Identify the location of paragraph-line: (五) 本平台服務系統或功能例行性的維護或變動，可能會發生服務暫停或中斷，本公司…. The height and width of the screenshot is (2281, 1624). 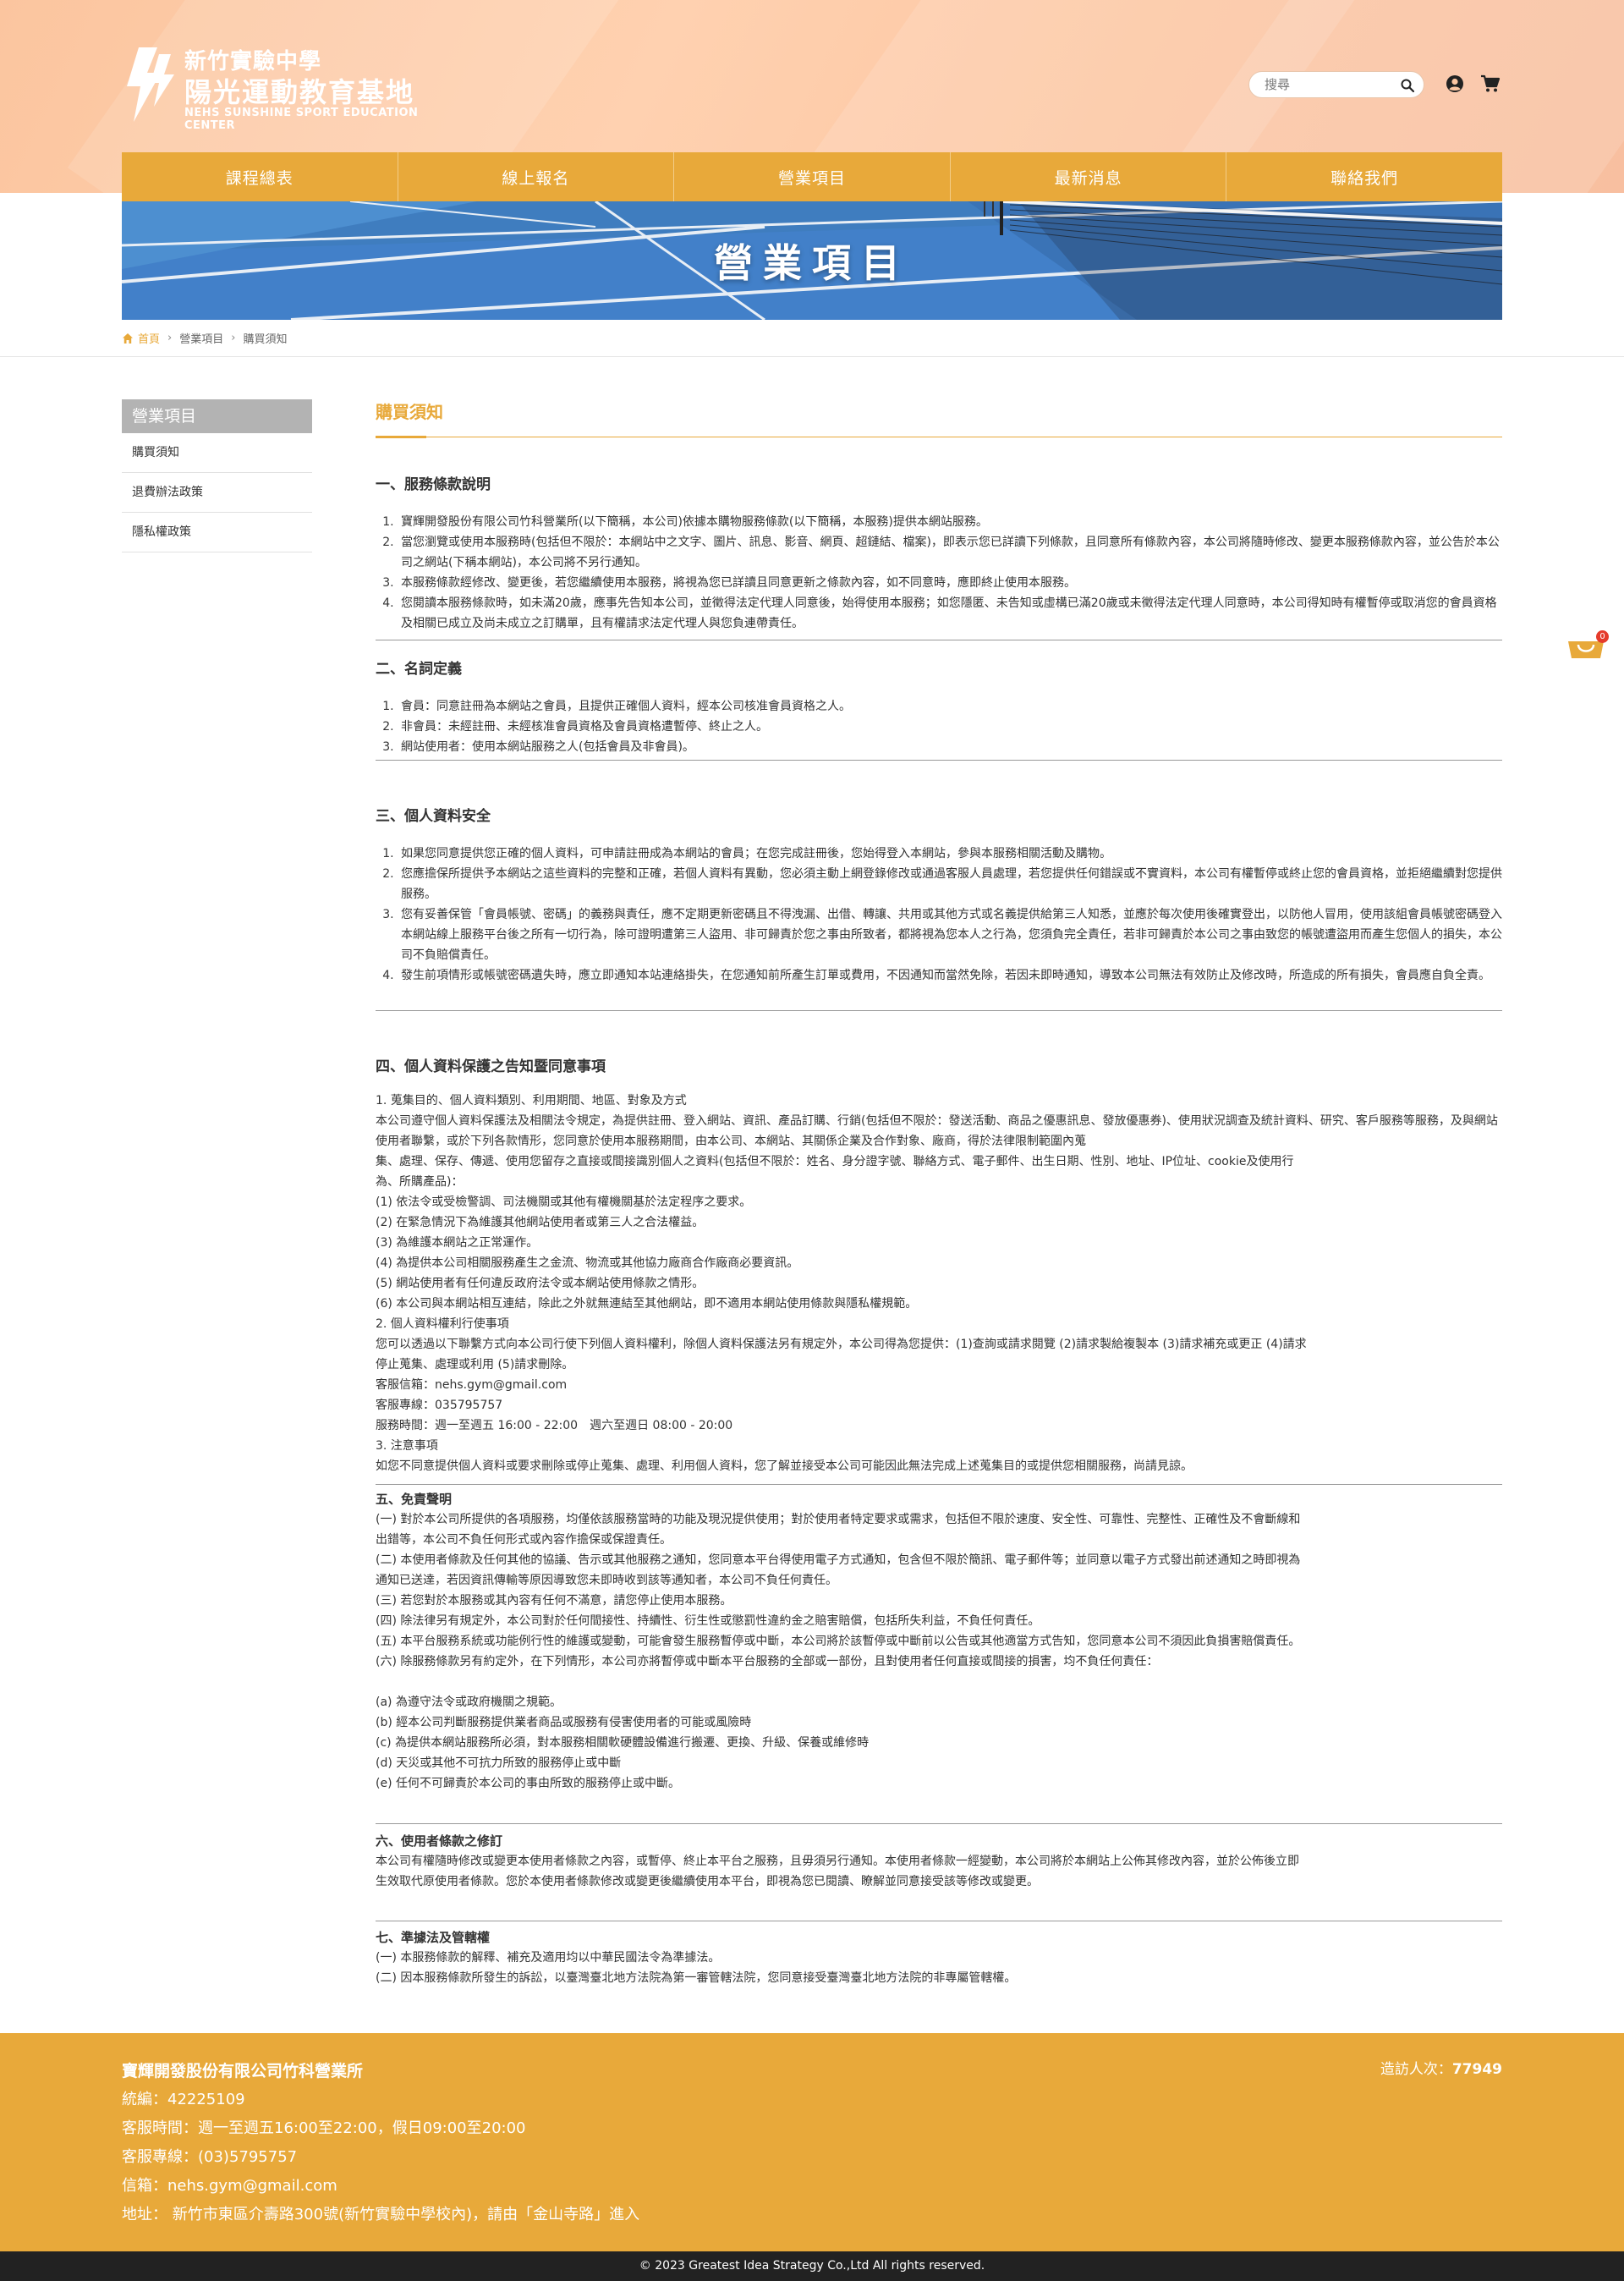
(838, 1641).